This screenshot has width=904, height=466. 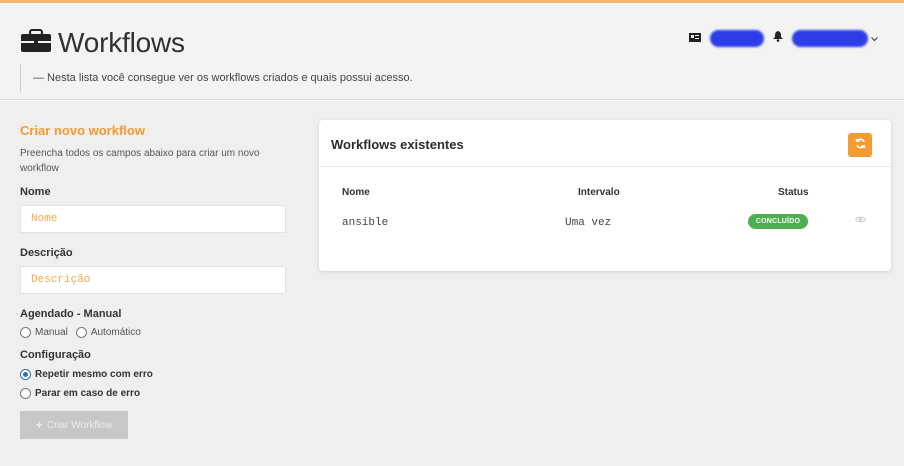 I want to click on description-input, so click(x=153, y=280).